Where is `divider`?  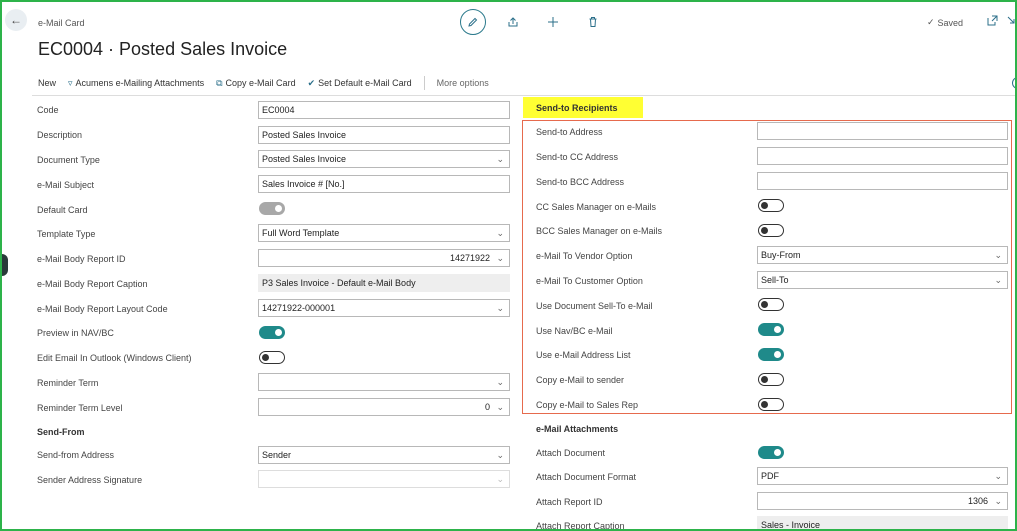 divider is located at coordinates (523, 95).